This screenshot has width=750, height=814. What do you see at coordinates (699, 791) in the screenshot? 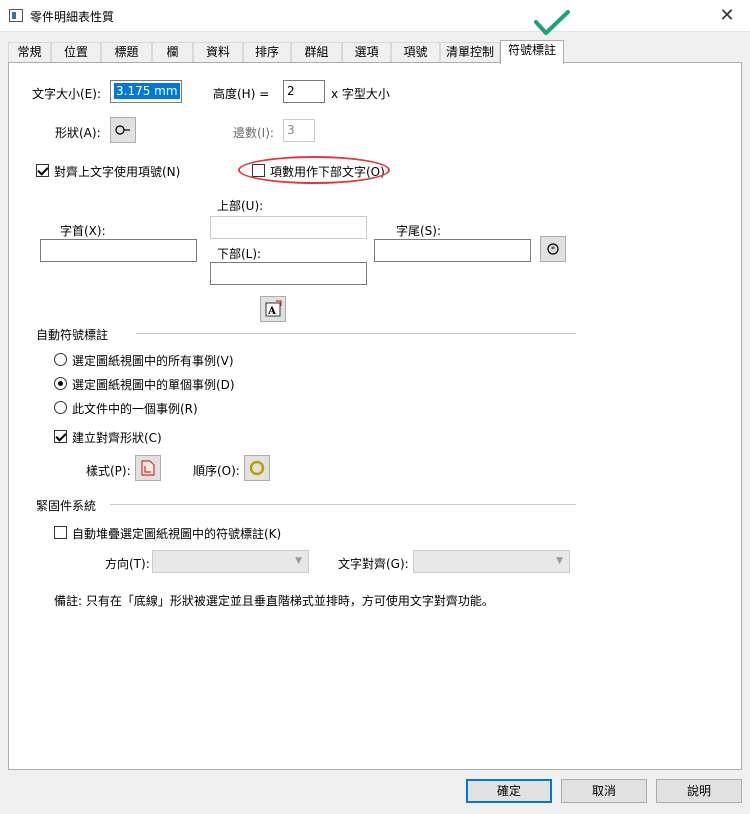
I see `help-button: 說明` at bounding box center [699, 791].